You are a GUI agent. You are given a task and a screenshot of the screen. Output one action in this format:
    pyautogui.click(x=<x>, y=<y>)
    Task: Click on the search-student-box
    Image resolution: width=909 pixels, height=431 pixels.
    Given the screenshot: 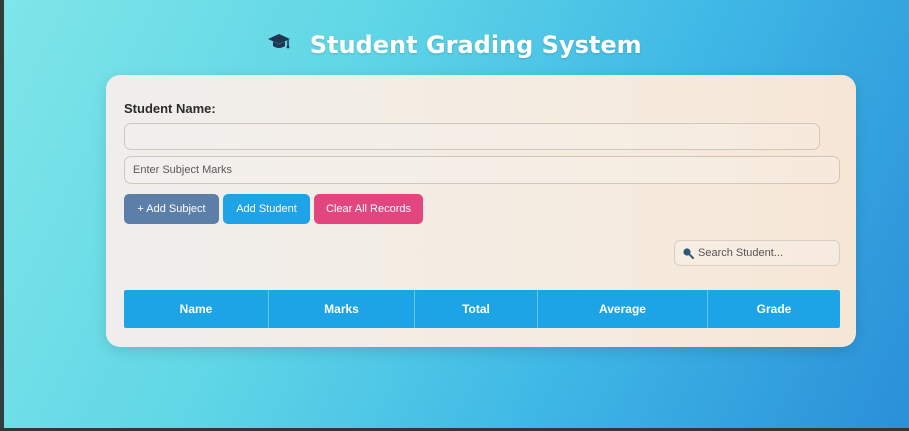 What is the action you would take?
    pyautogui.click(x=757, y=253)
    